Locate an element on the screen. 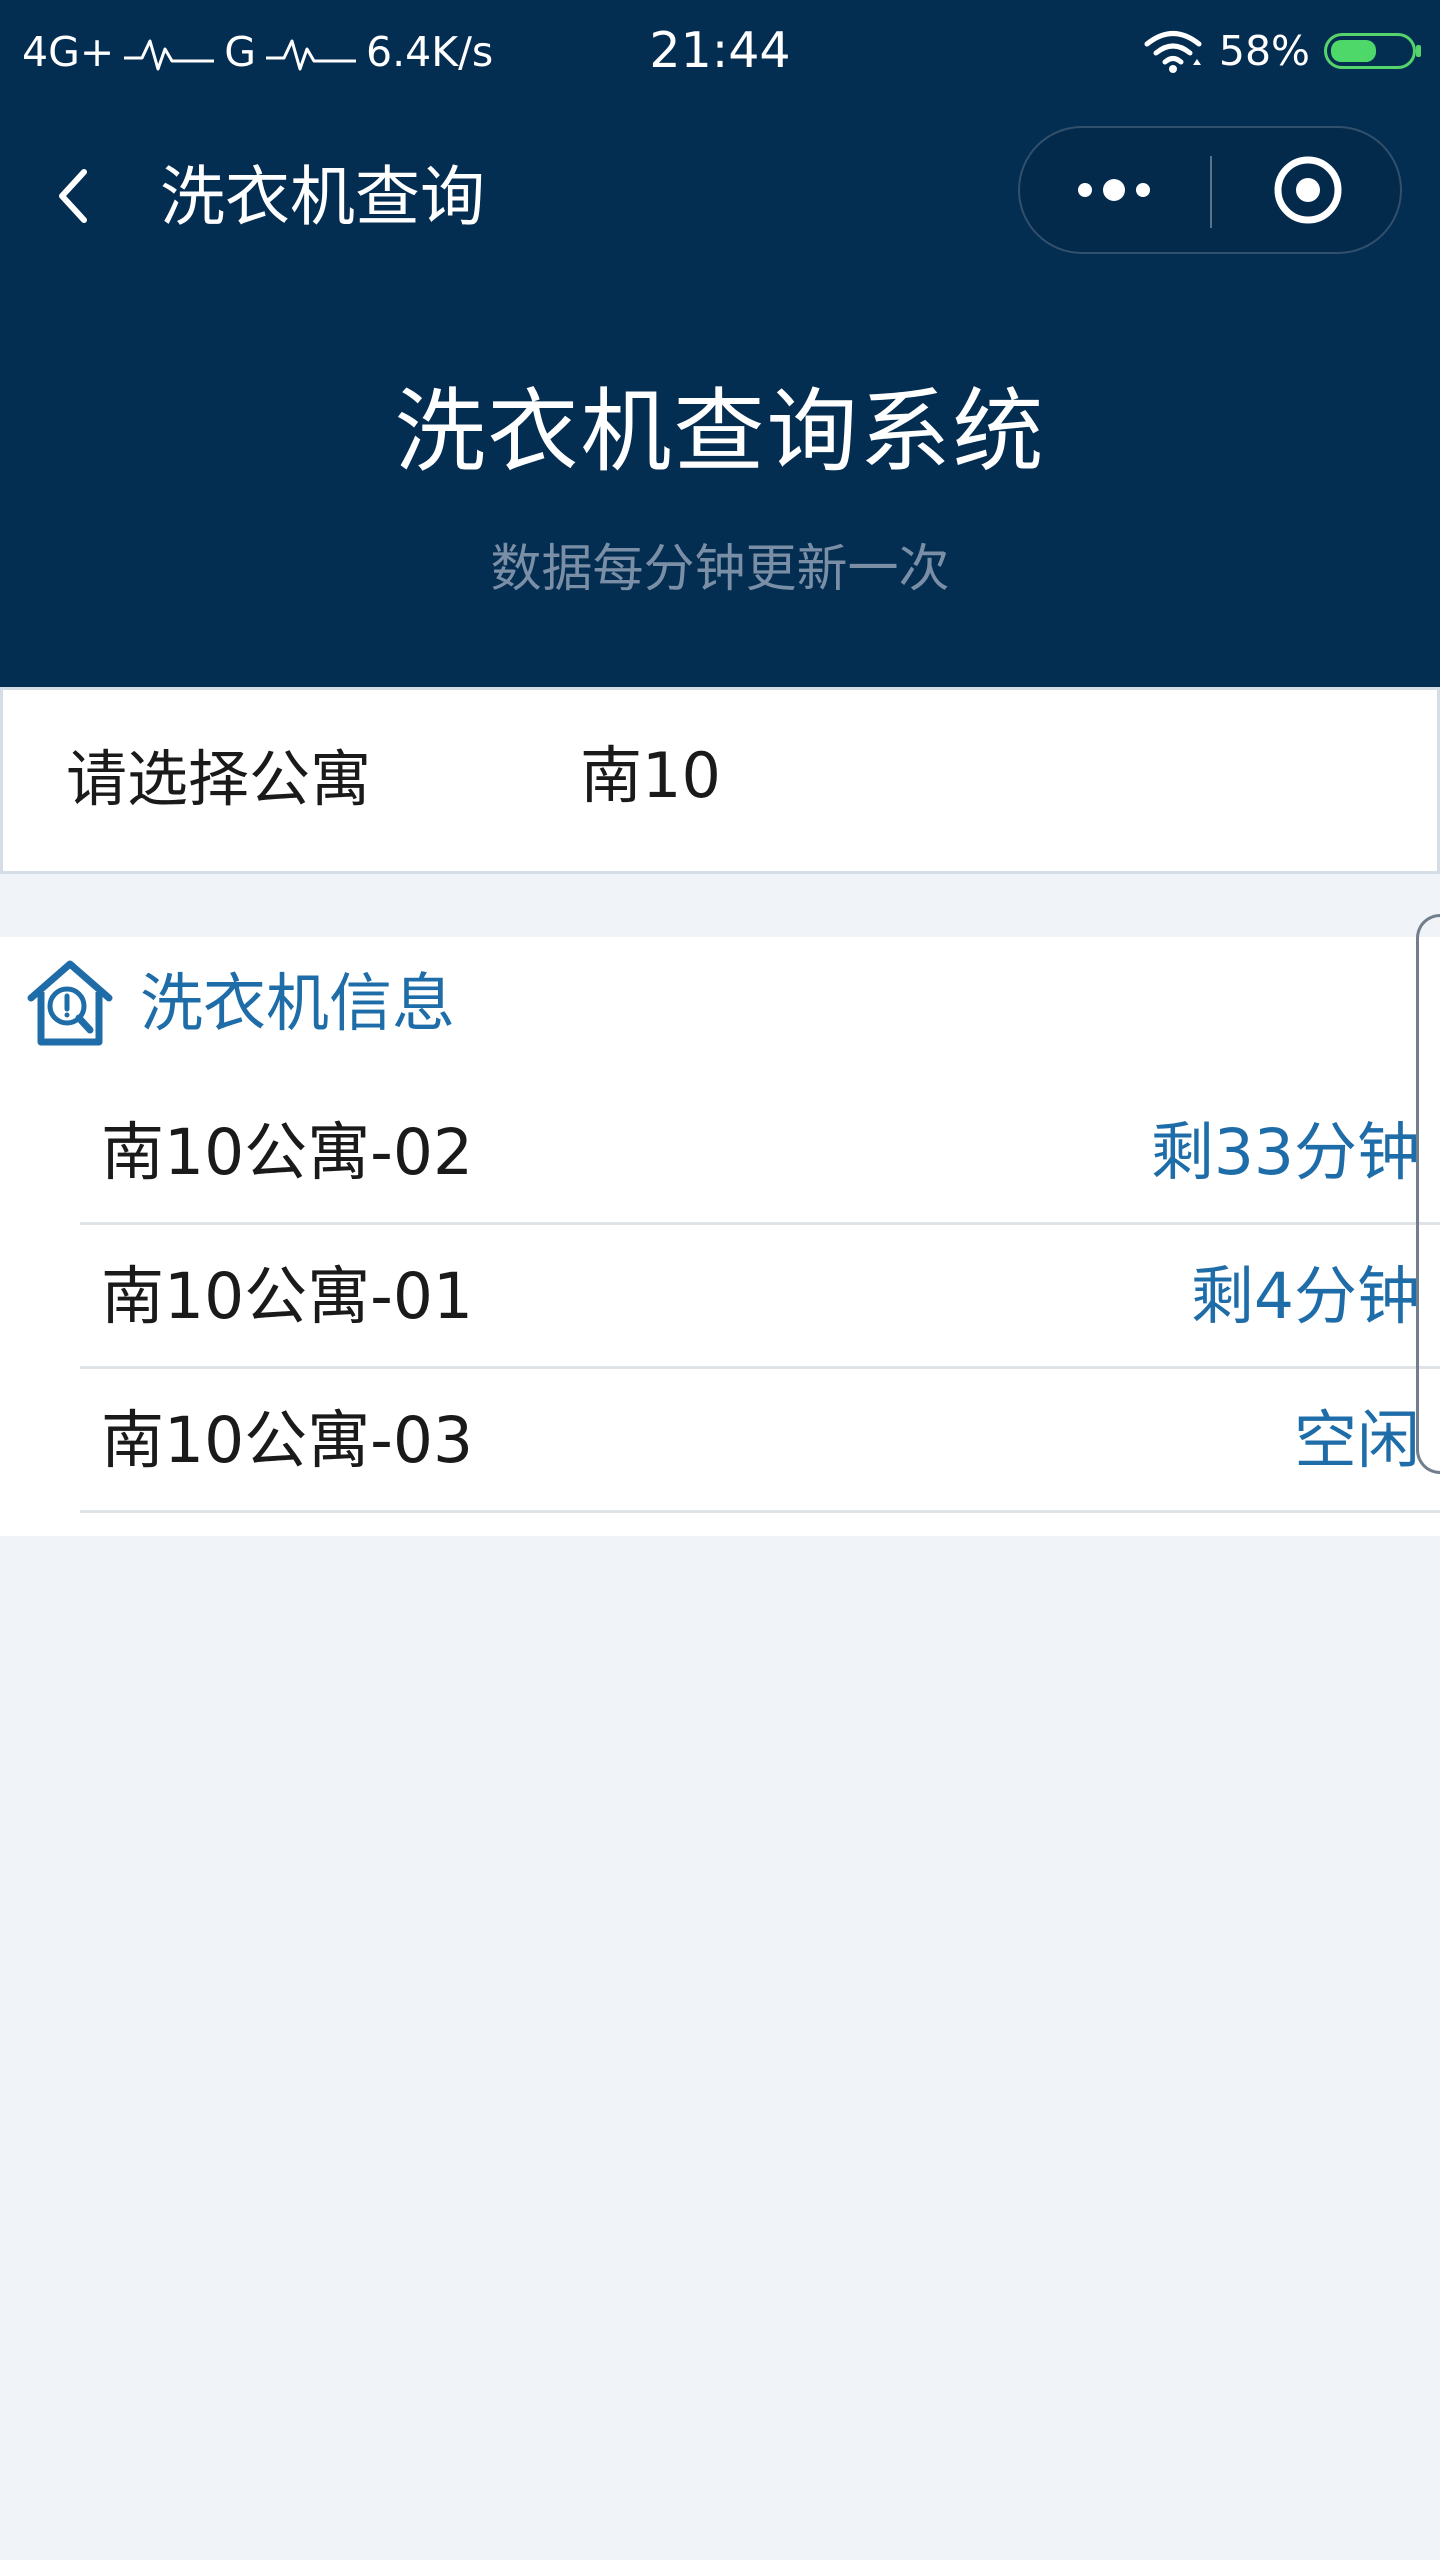 This screenshot has height=2560, width=1440. close-target-icon is located at coordinates (1308, 190).